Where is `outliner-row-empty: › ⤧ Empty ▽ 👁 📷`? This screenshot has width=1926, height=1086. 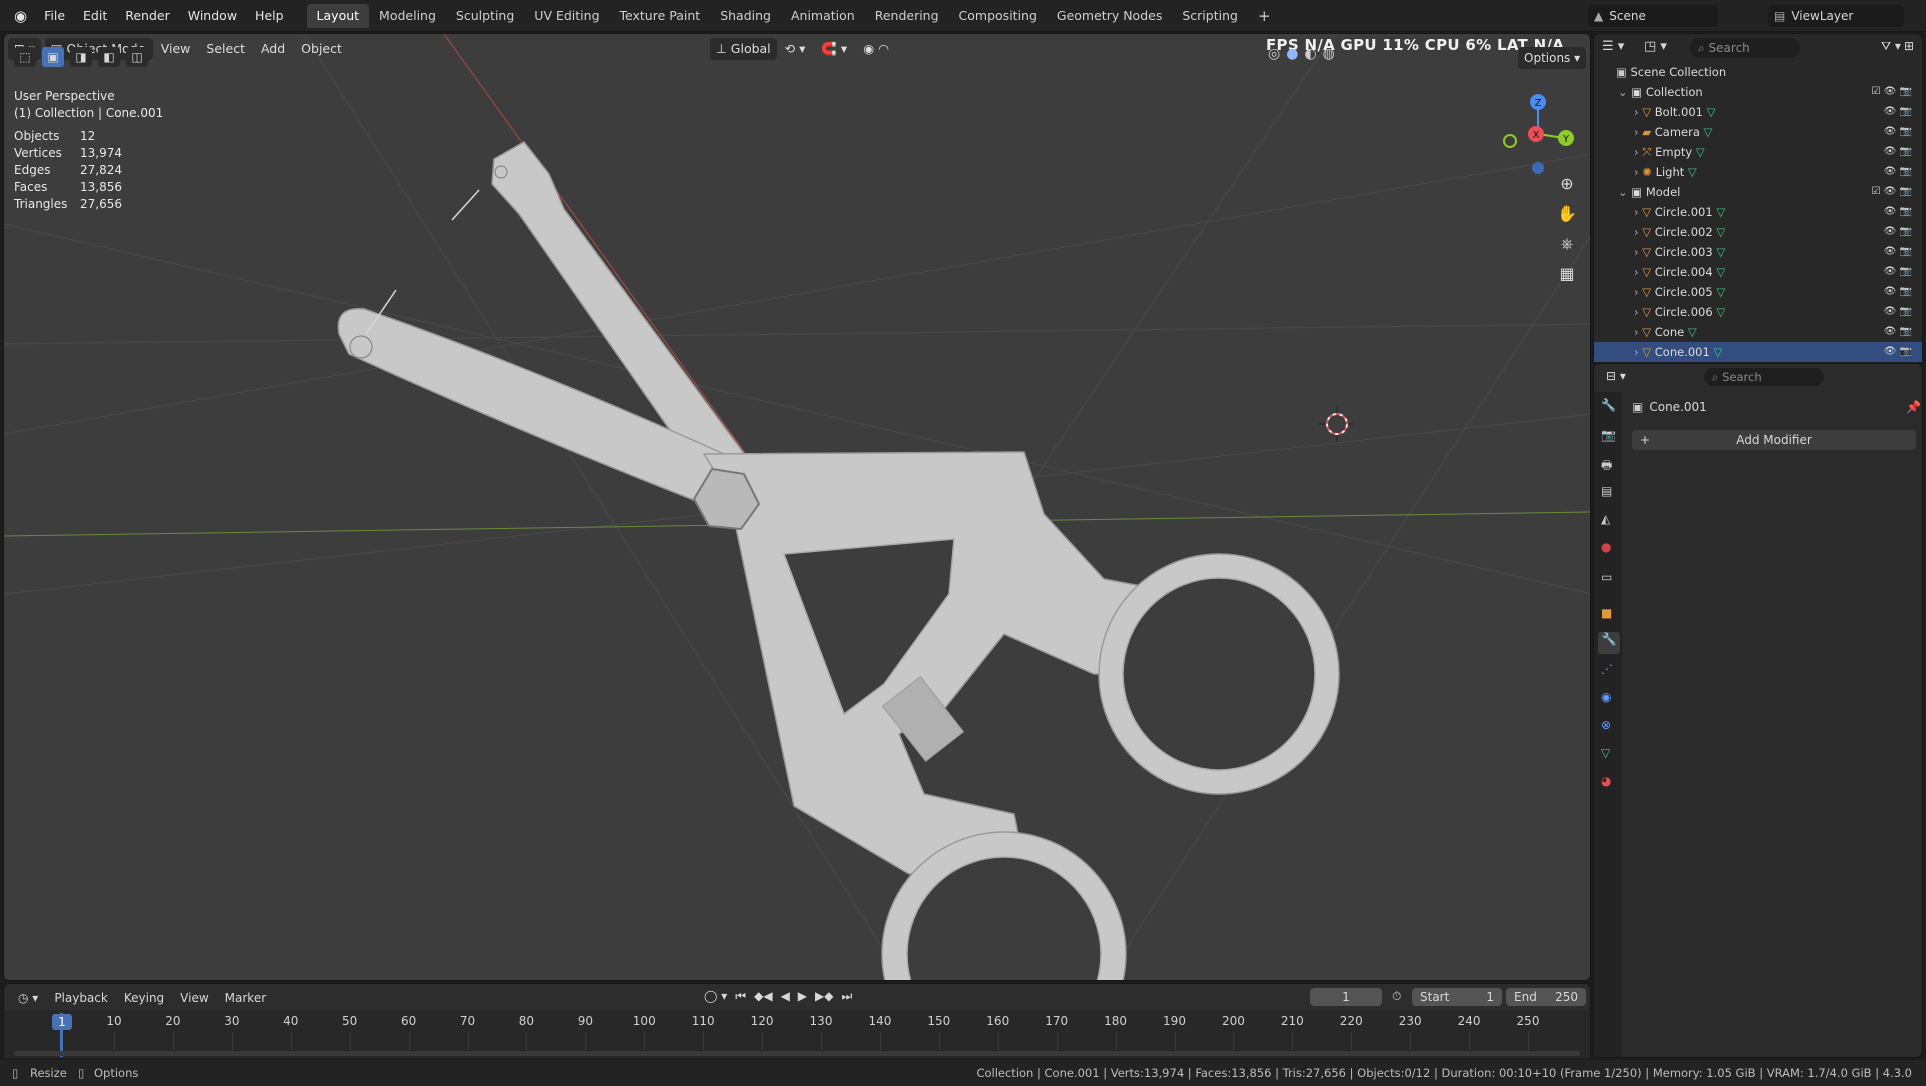 outliner-row-empty: › ⤧ Empty ▽ 👁 📷 is located at coordinates (1758, 152).